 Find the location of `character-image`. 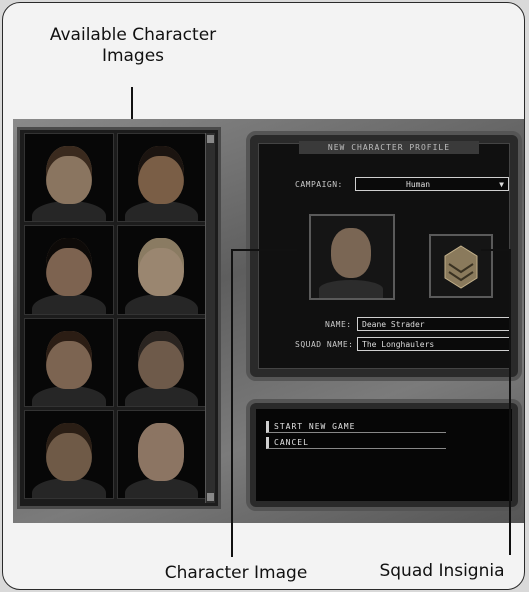

character-image is located at coordinates (352, 257).